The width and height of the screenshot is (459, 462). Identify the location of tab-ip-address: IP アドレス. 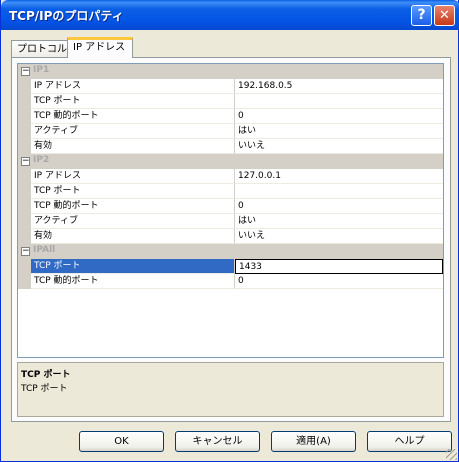
(100, 47).